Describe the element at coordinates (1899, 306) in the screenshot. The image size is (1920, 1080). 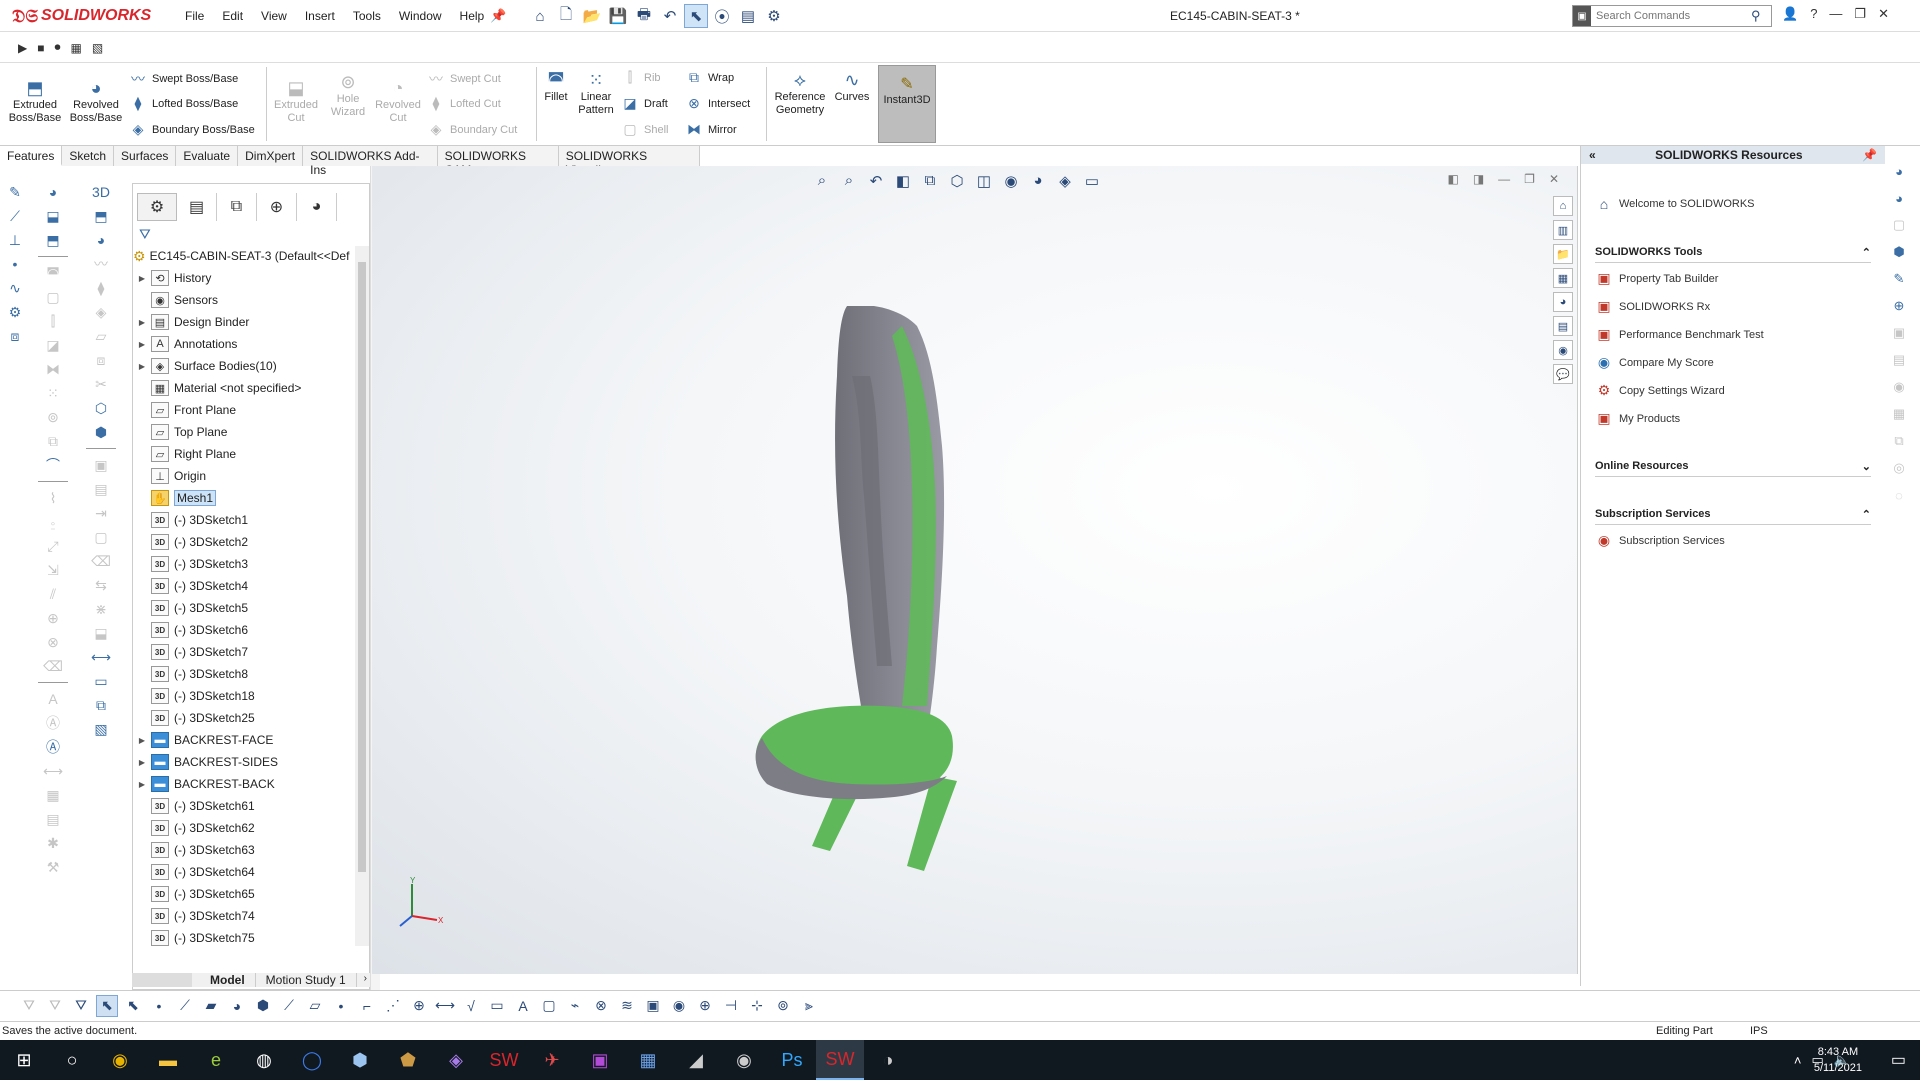
I see `target-icon: ⊕` at that location.